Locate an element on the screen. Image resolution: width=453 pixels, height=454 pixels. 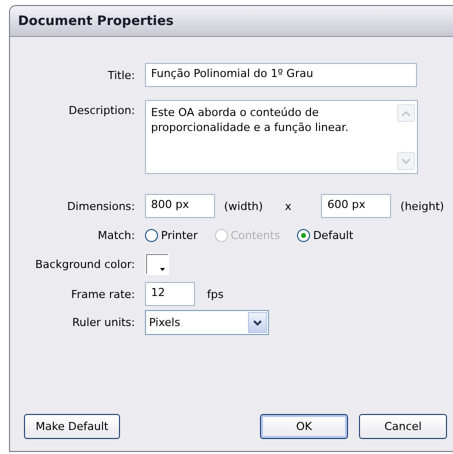
separator-label: x is located at coordinates (288, 206).